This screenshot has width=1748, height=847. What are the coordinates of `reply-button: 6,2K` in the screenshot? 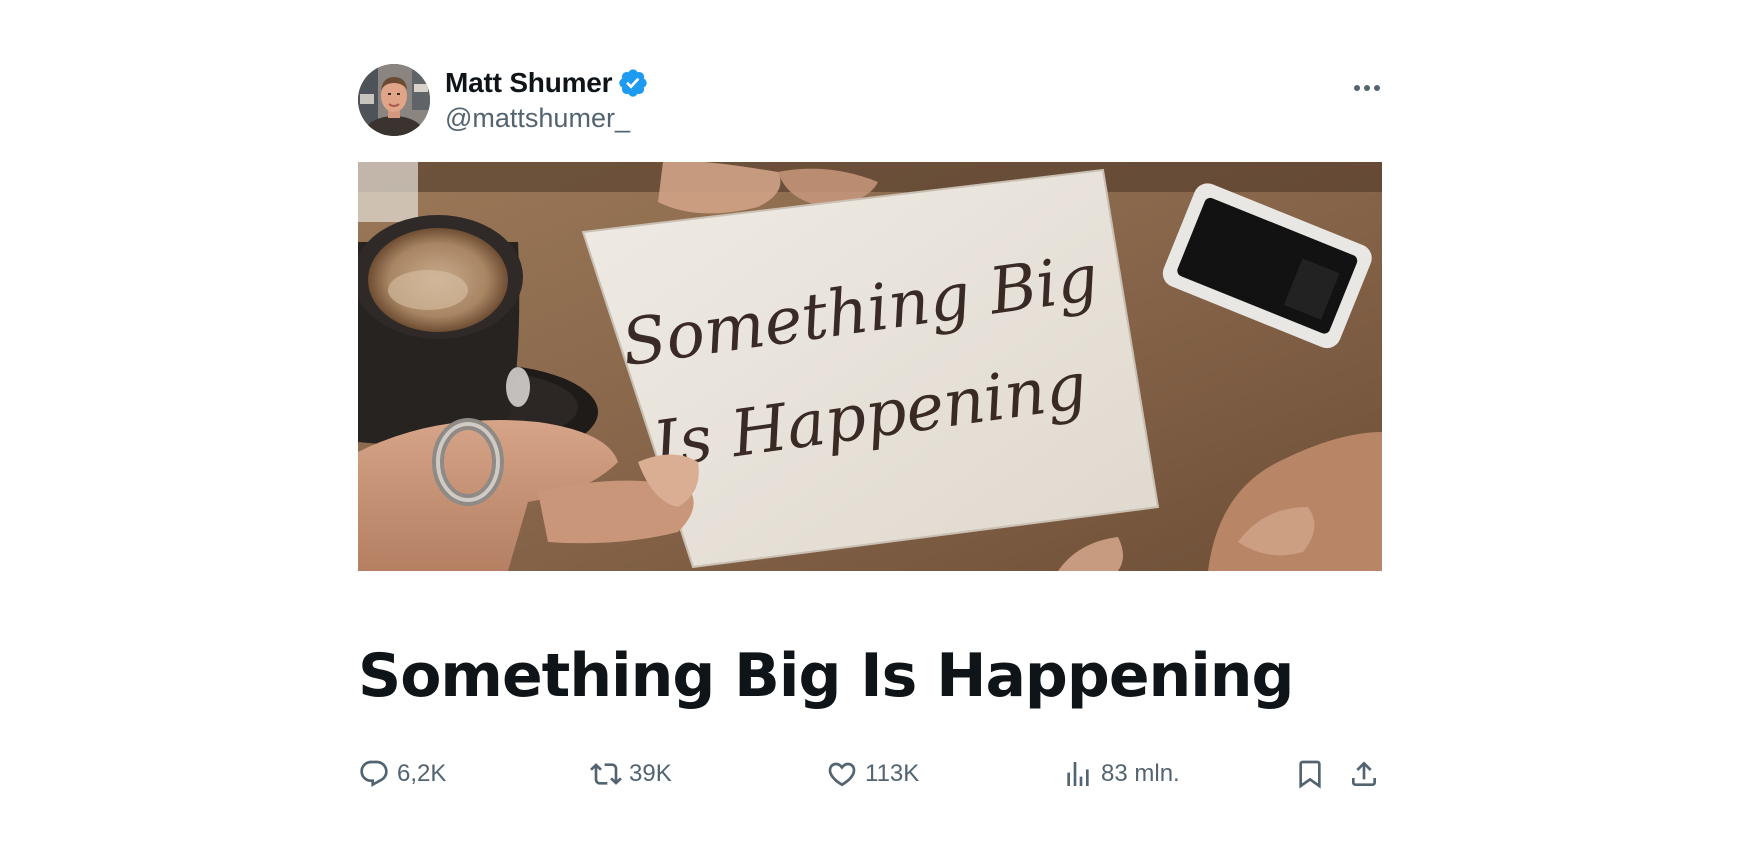 It's located at (402, 774).